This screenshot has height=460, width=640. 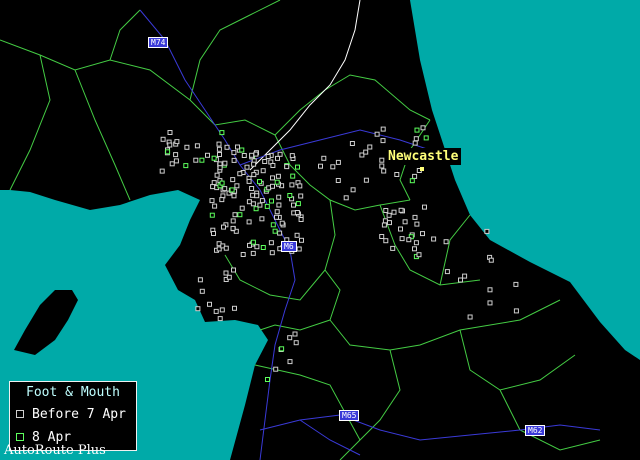 I want to click on road-shield-m6: M6, so click(x=289, y=246).